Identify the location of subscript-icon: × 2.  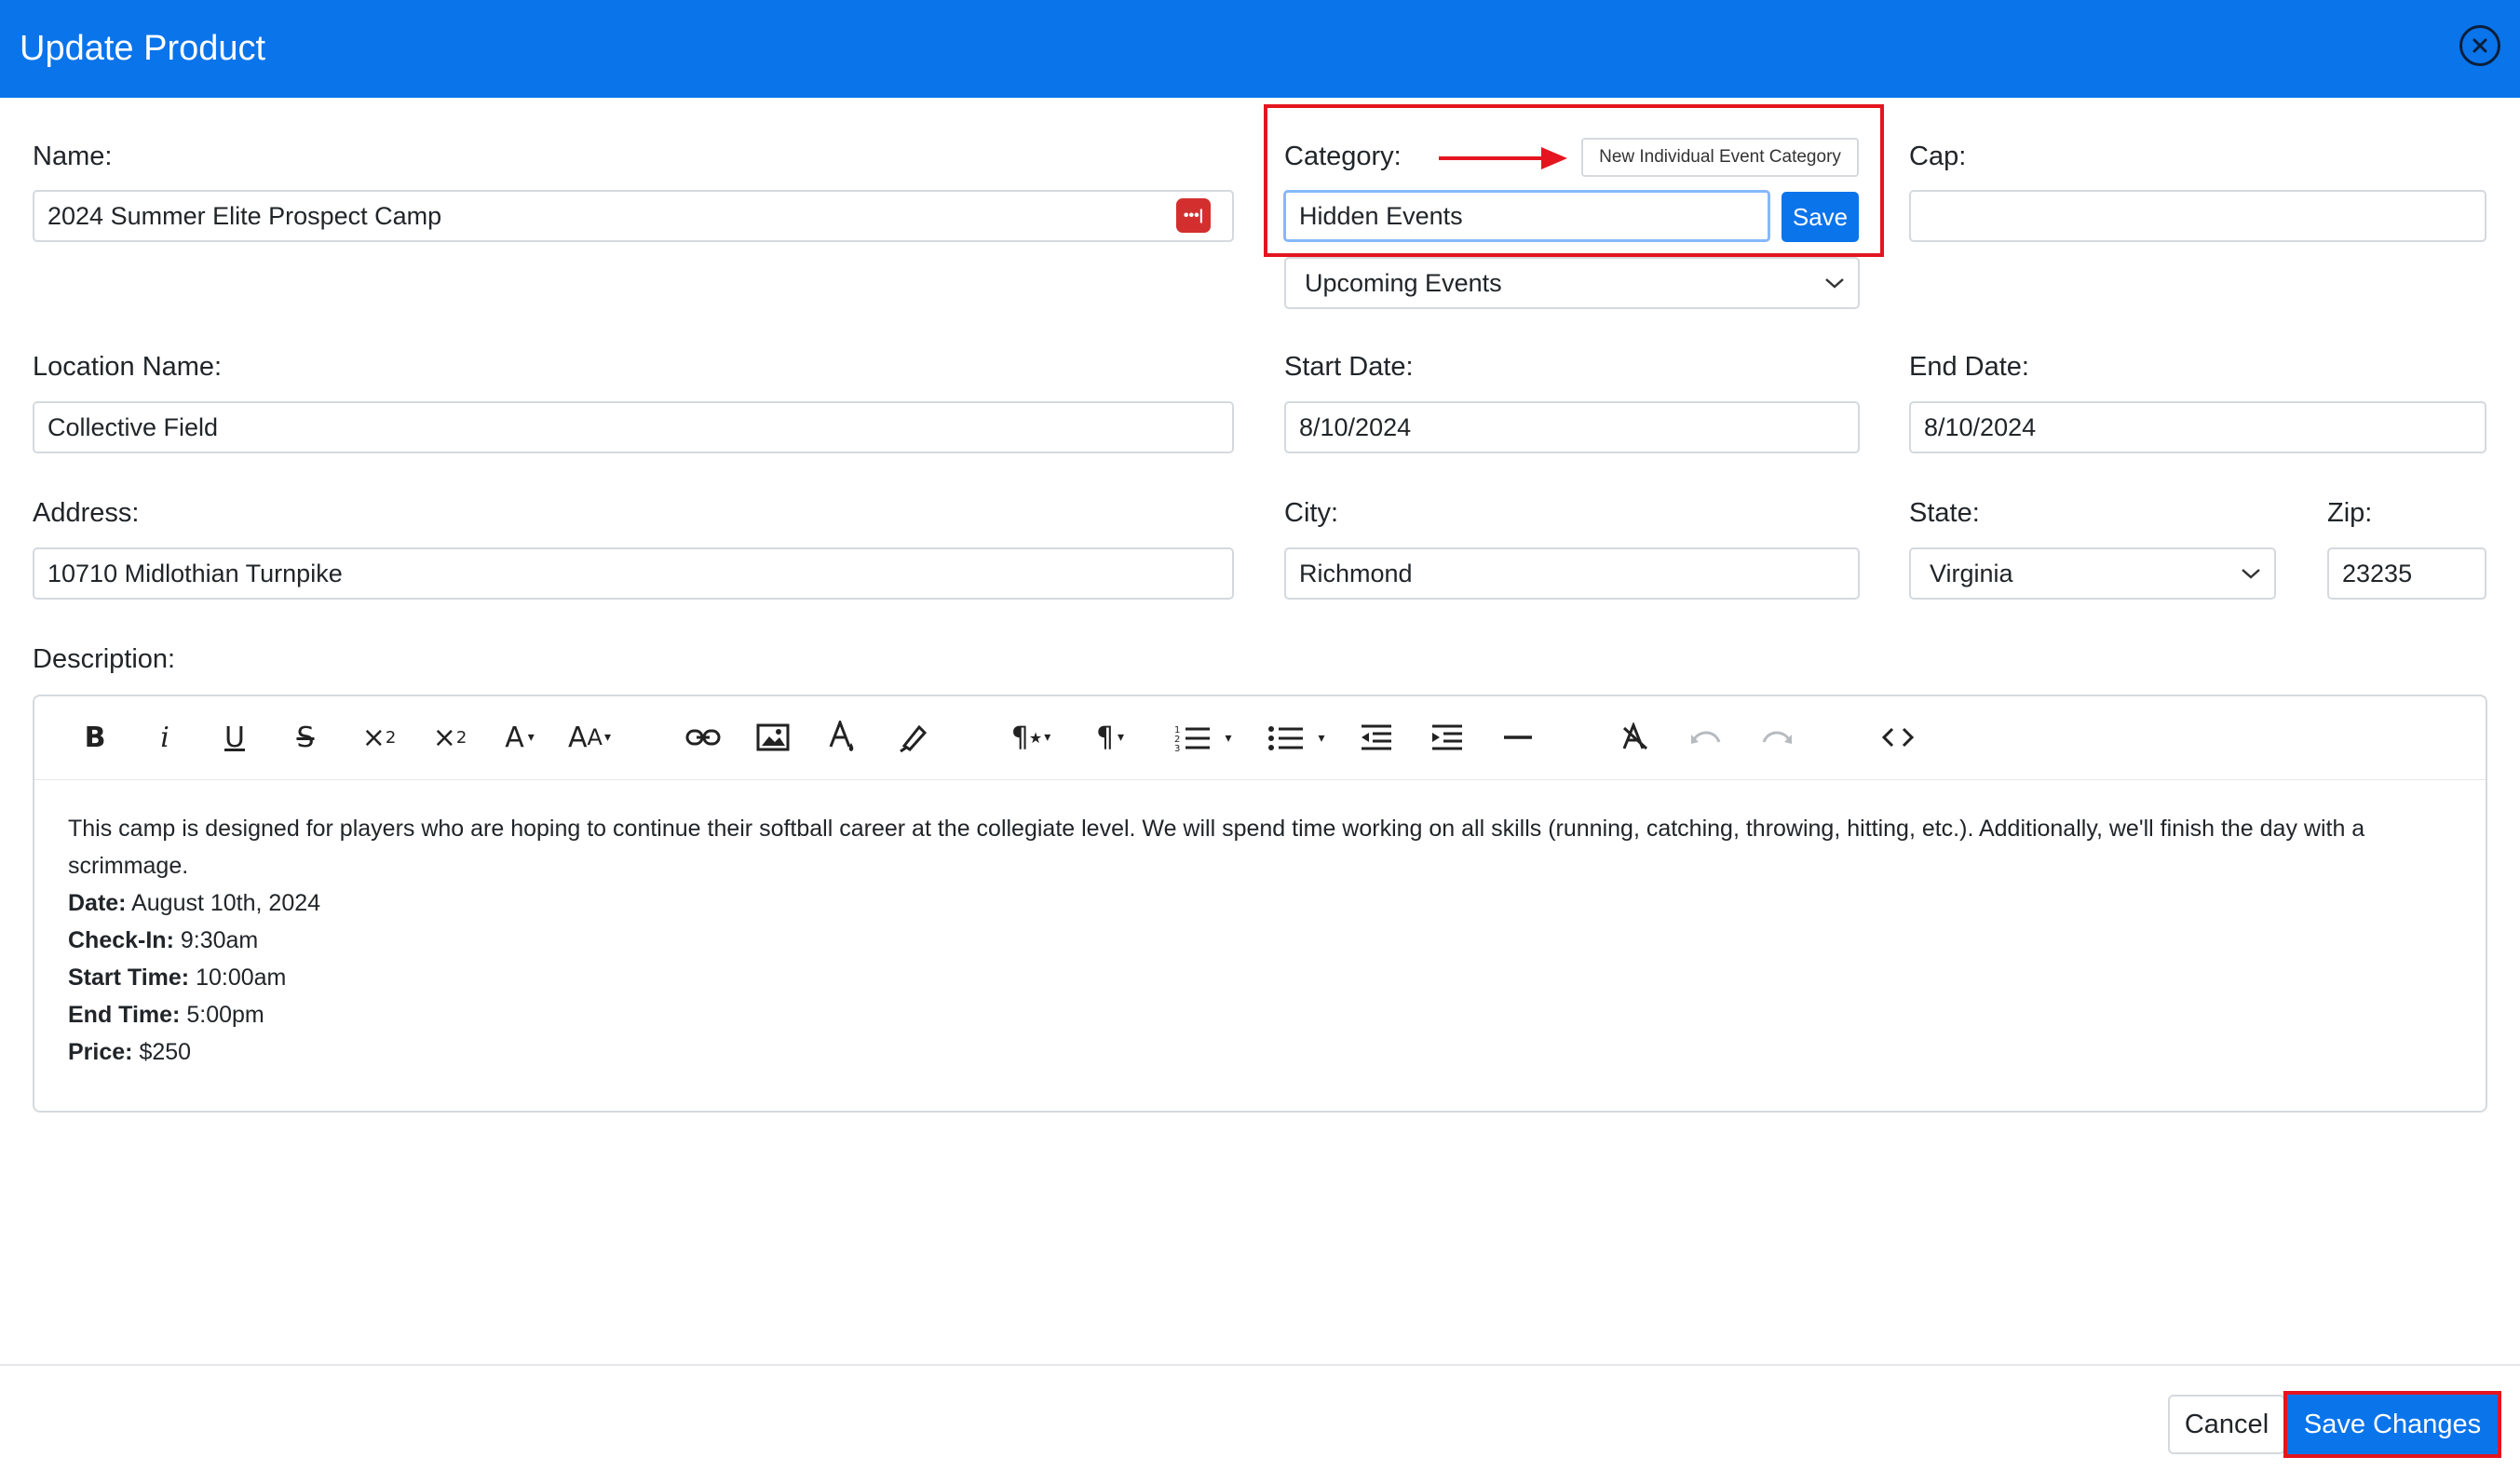
(379, 737).